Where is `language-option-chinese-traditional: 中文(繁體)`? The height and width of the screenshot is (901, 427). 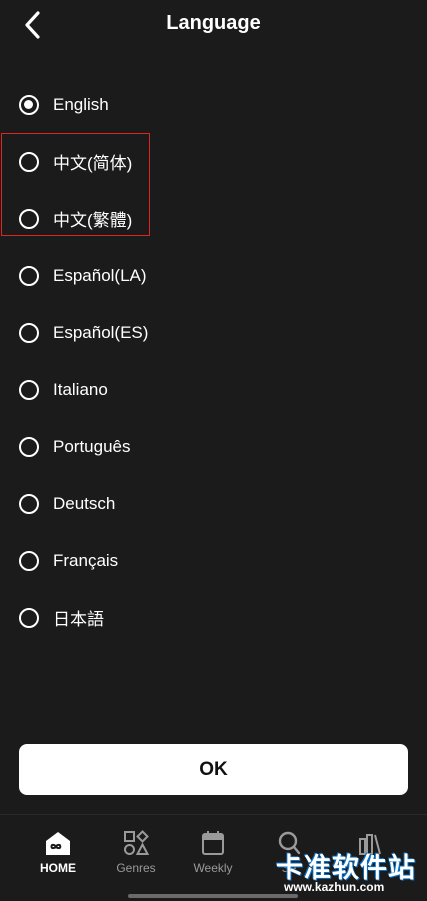
language-option-chinese-traditional: 中文(繁體) is located at coordinates (213, 218).